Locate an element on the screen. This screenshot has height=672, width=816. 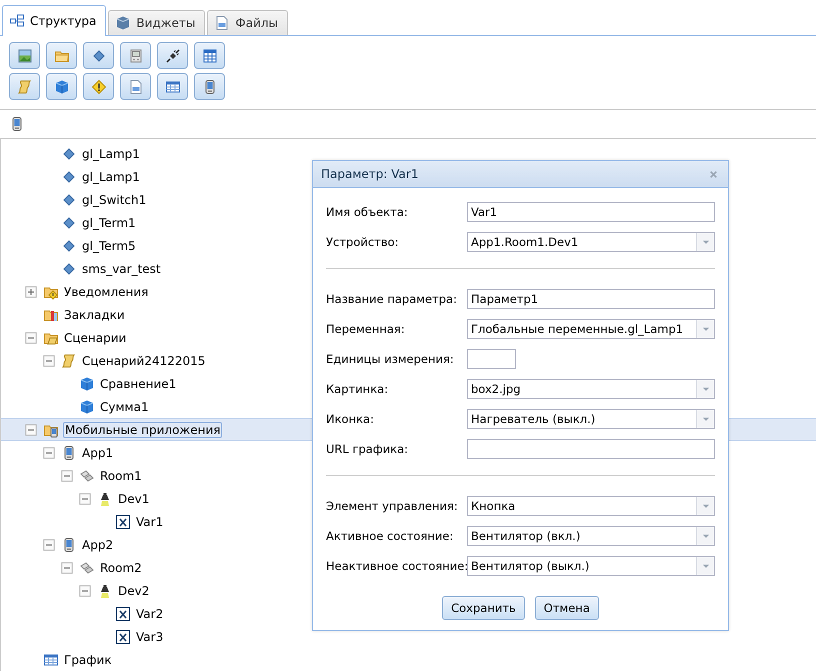
field-label: Активное состояние: is located at coordinates (390, 536).